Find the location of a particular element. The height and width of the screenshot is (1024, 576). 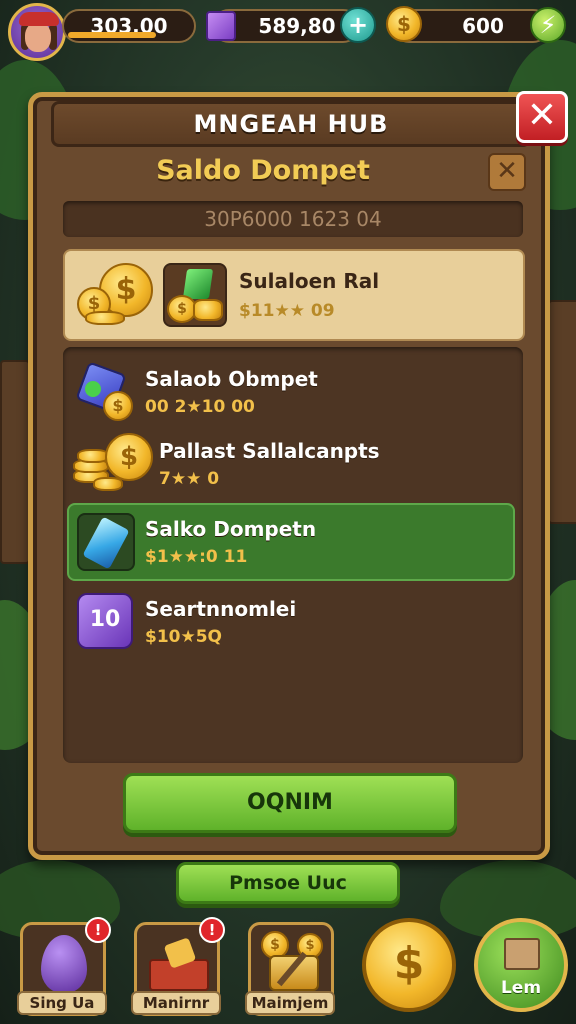

xp-bar: 303.00 is located at coordinates (129, 26).